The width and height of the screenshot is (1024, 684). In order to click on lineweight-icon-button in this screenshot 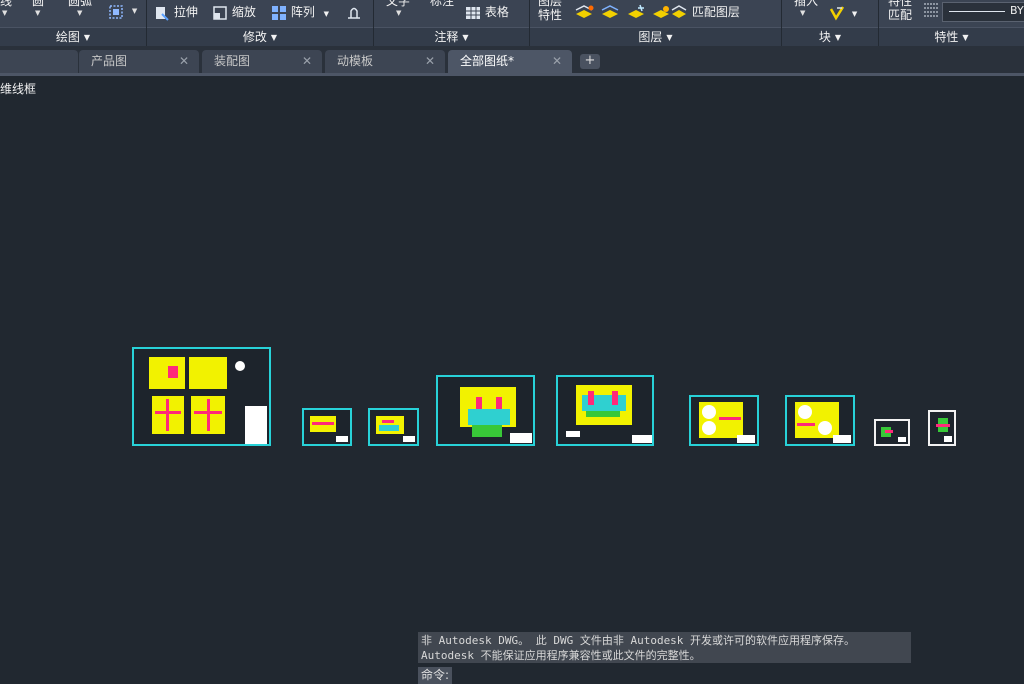, I will do `click(931, 9)`.